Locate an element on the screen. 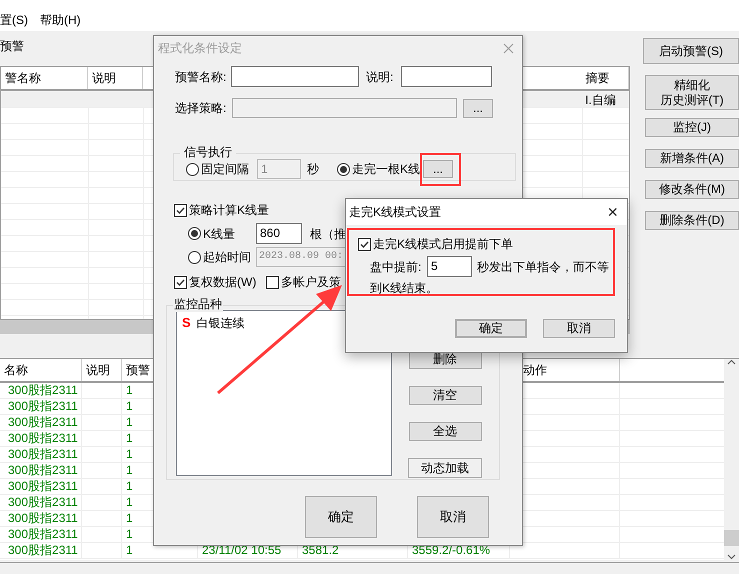  group-title: 信号执行 is located at coordinates (208, 152).